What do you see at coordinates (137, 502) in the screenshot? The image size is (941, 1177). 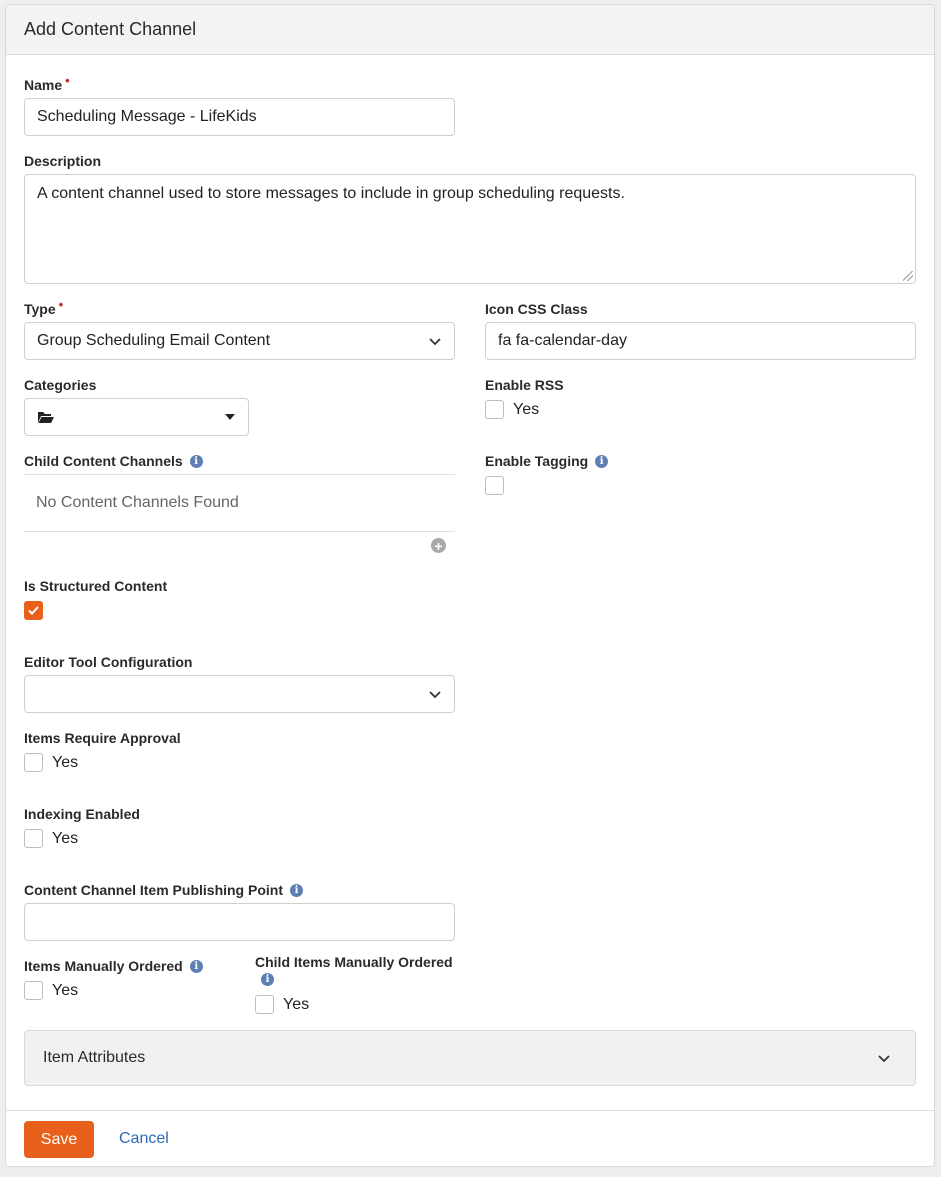 I see `child-channels-empty-text: No Content Channels Found` at bounding box center [137, 502].